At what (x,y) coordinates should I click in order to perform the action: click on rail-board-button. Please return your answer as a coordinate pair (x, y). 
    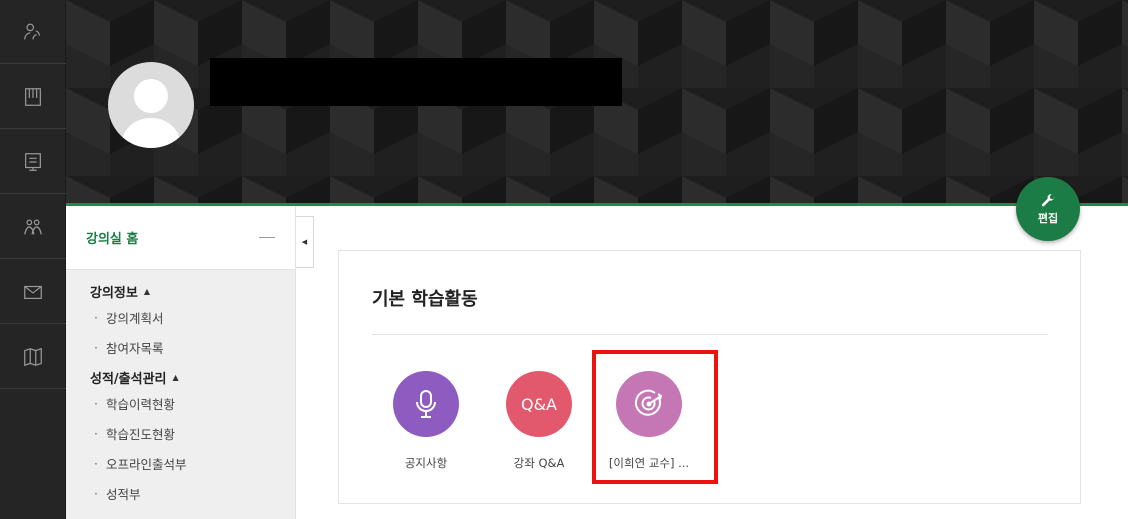
    Looking at the image, I should click on (33, 162).